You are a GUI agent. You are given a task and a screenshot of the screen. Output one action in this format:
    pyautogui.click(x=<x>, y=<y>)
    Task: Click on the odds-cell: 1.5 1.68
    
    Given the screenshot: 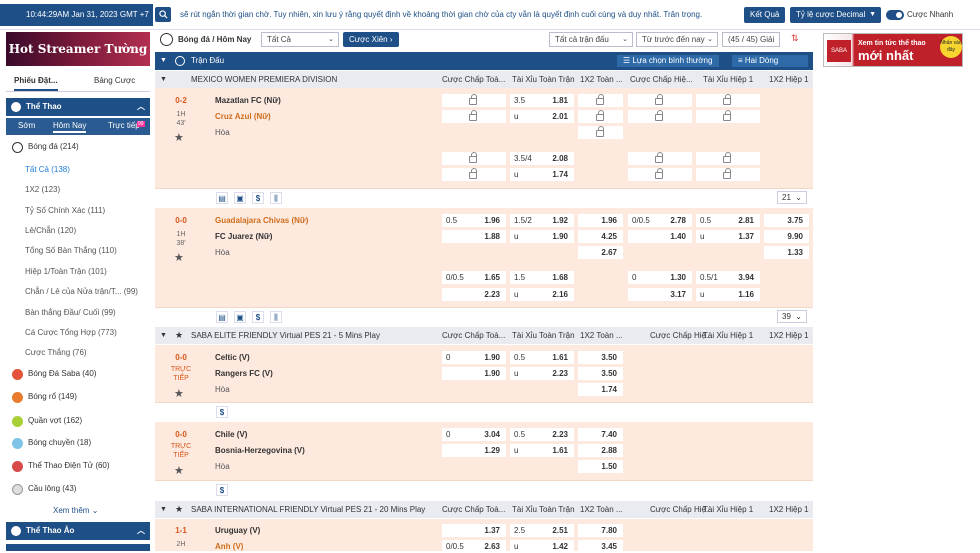 What is the action you would take?
    pyautogui.click(x=542, y=277)
    